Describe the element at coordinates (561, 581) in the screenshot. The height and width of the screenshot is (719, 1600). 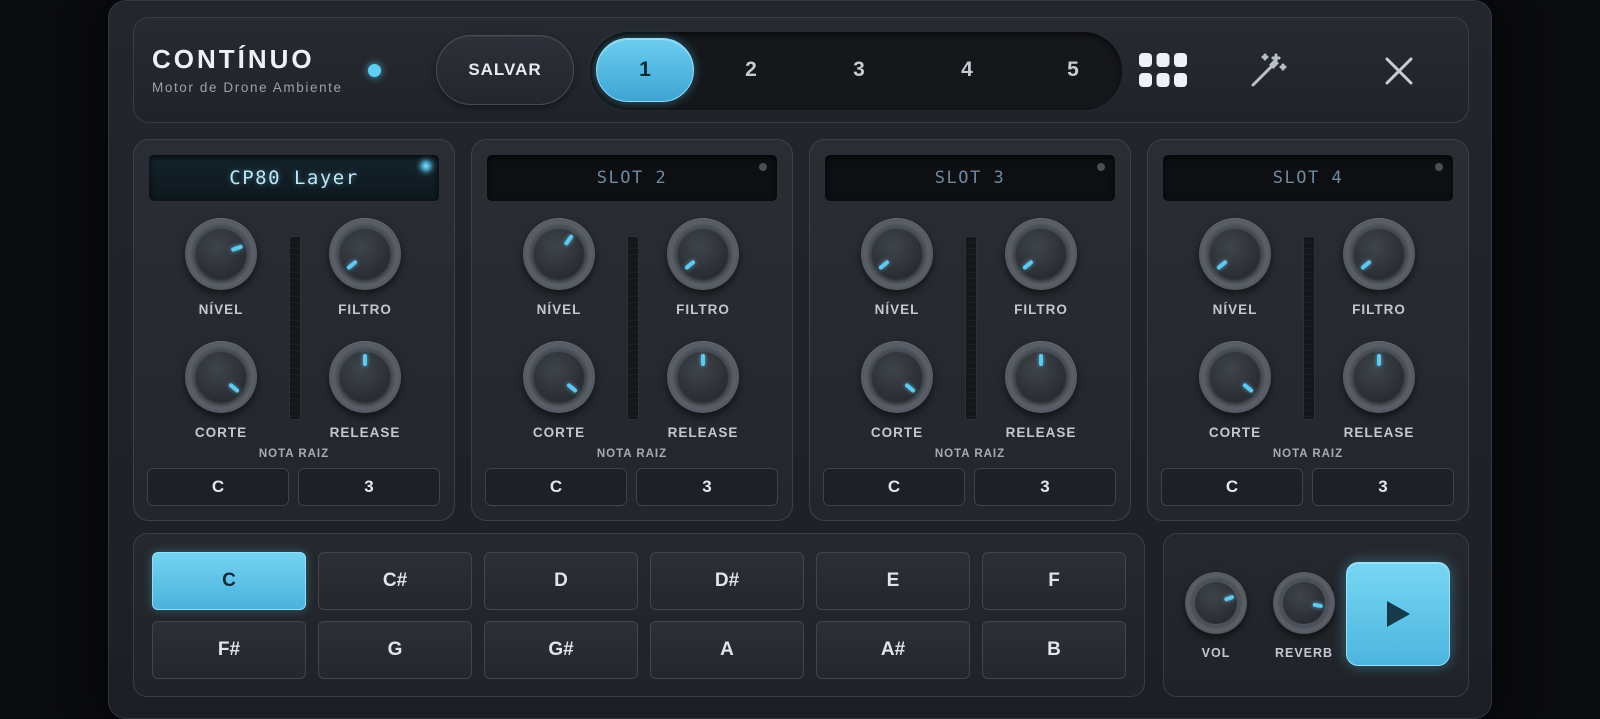
I see `note-button-d: D` at that location.